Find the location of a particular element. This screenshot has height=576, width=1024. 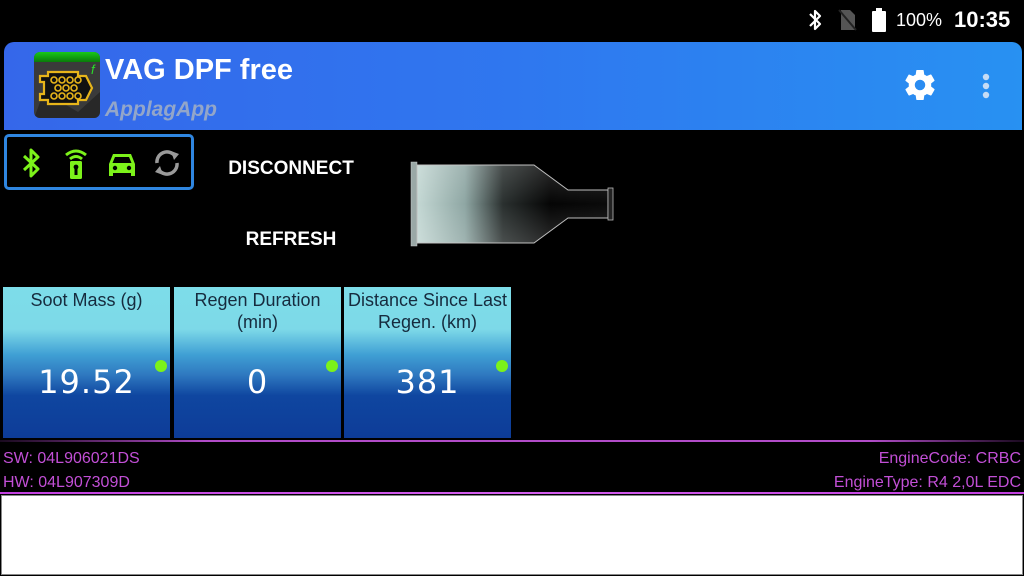

dpf-filter-illustration is located at coordinates (512, 204).